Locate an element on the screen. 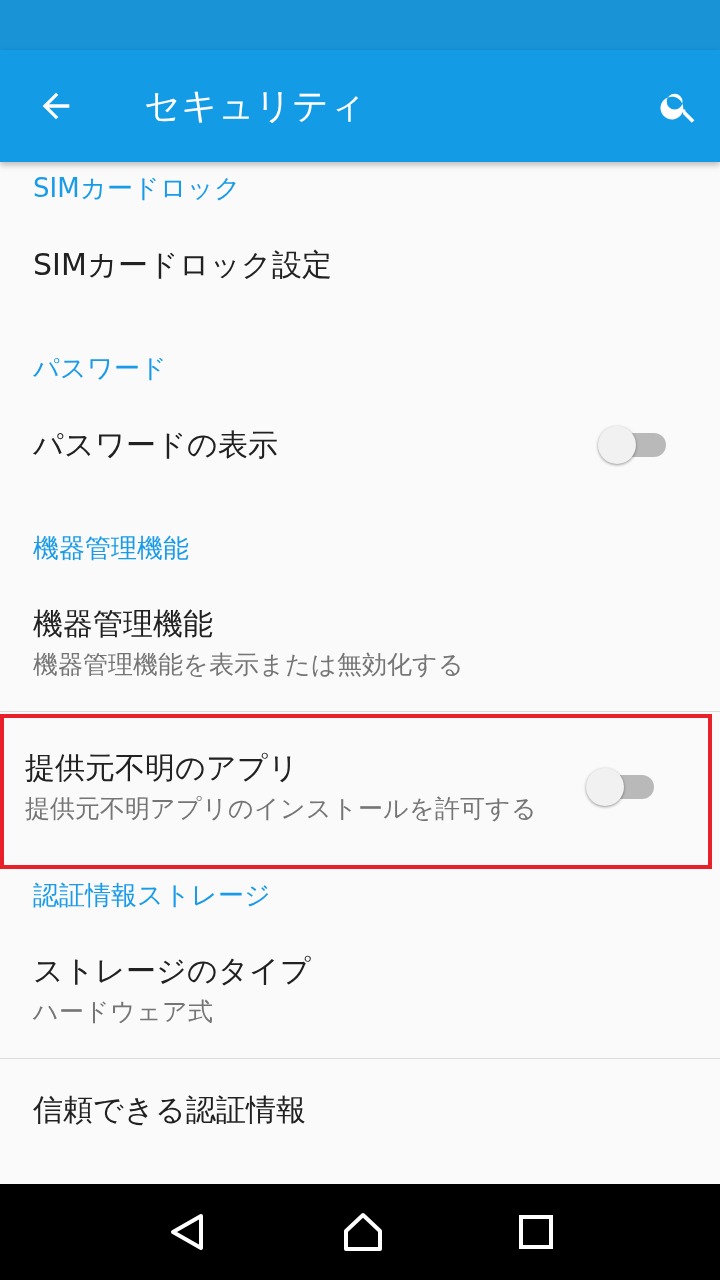 Image resolution: width=720 pixels, height=1280 pixels. settings-item: 機器管理機能 機器管理機能を表示または無効化する is located at coordinates (360, 642).